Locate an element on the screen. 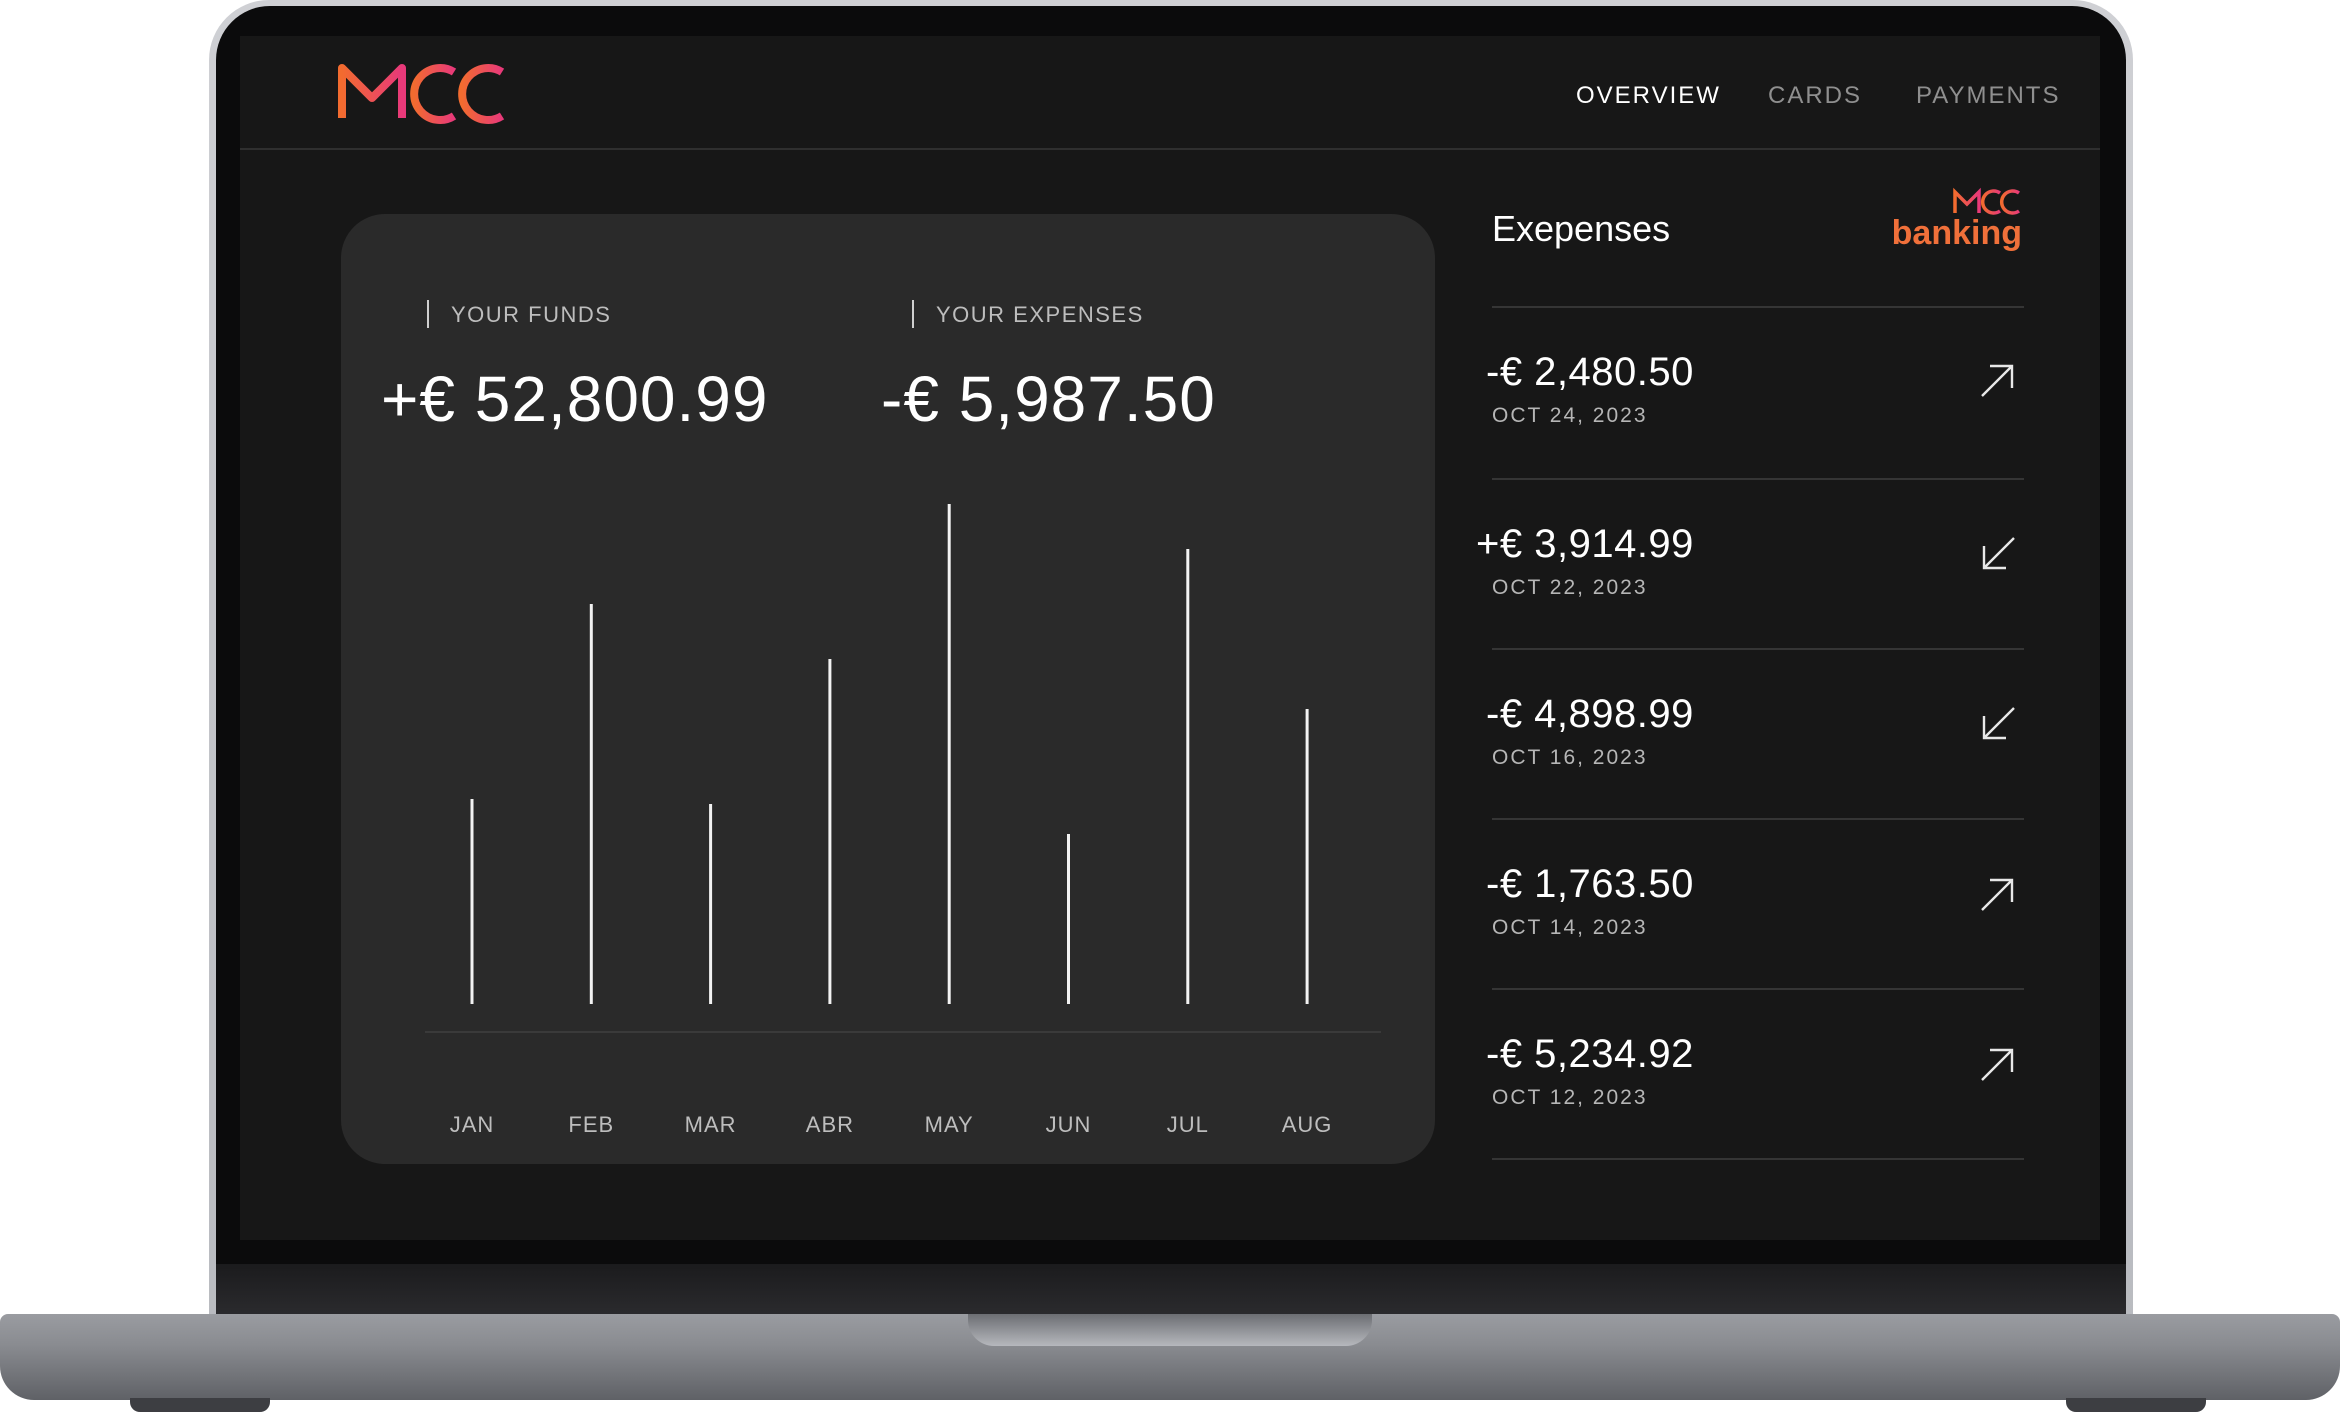  mcc-banking-logo: banking is located at coordinates (1957, 221).